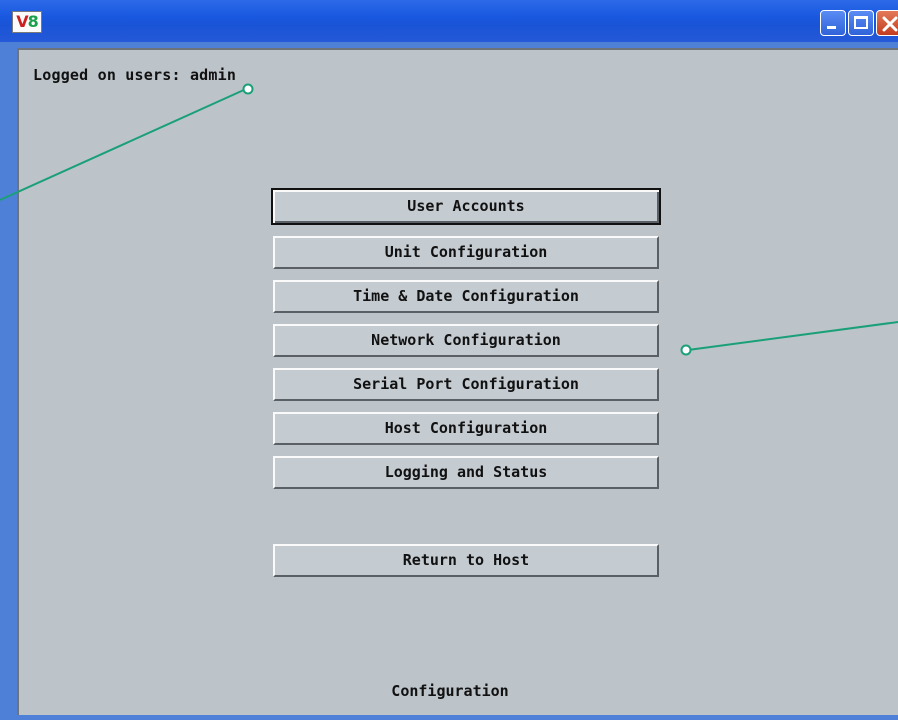 The width and height of the screenshot is (898, 720). I want to click on network-configuration-button: Network Configuration, so click(466, 340).